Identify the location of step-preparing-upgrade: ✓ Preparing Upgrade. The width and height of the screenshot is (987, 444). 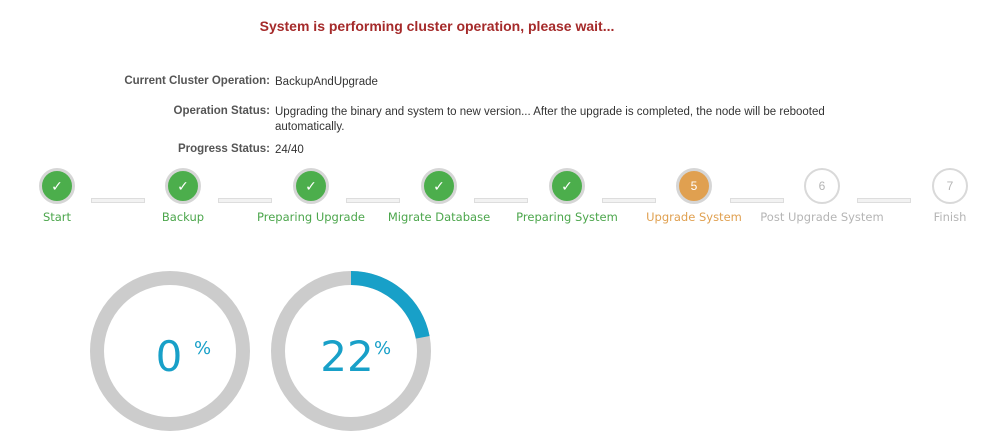
(311, 196).